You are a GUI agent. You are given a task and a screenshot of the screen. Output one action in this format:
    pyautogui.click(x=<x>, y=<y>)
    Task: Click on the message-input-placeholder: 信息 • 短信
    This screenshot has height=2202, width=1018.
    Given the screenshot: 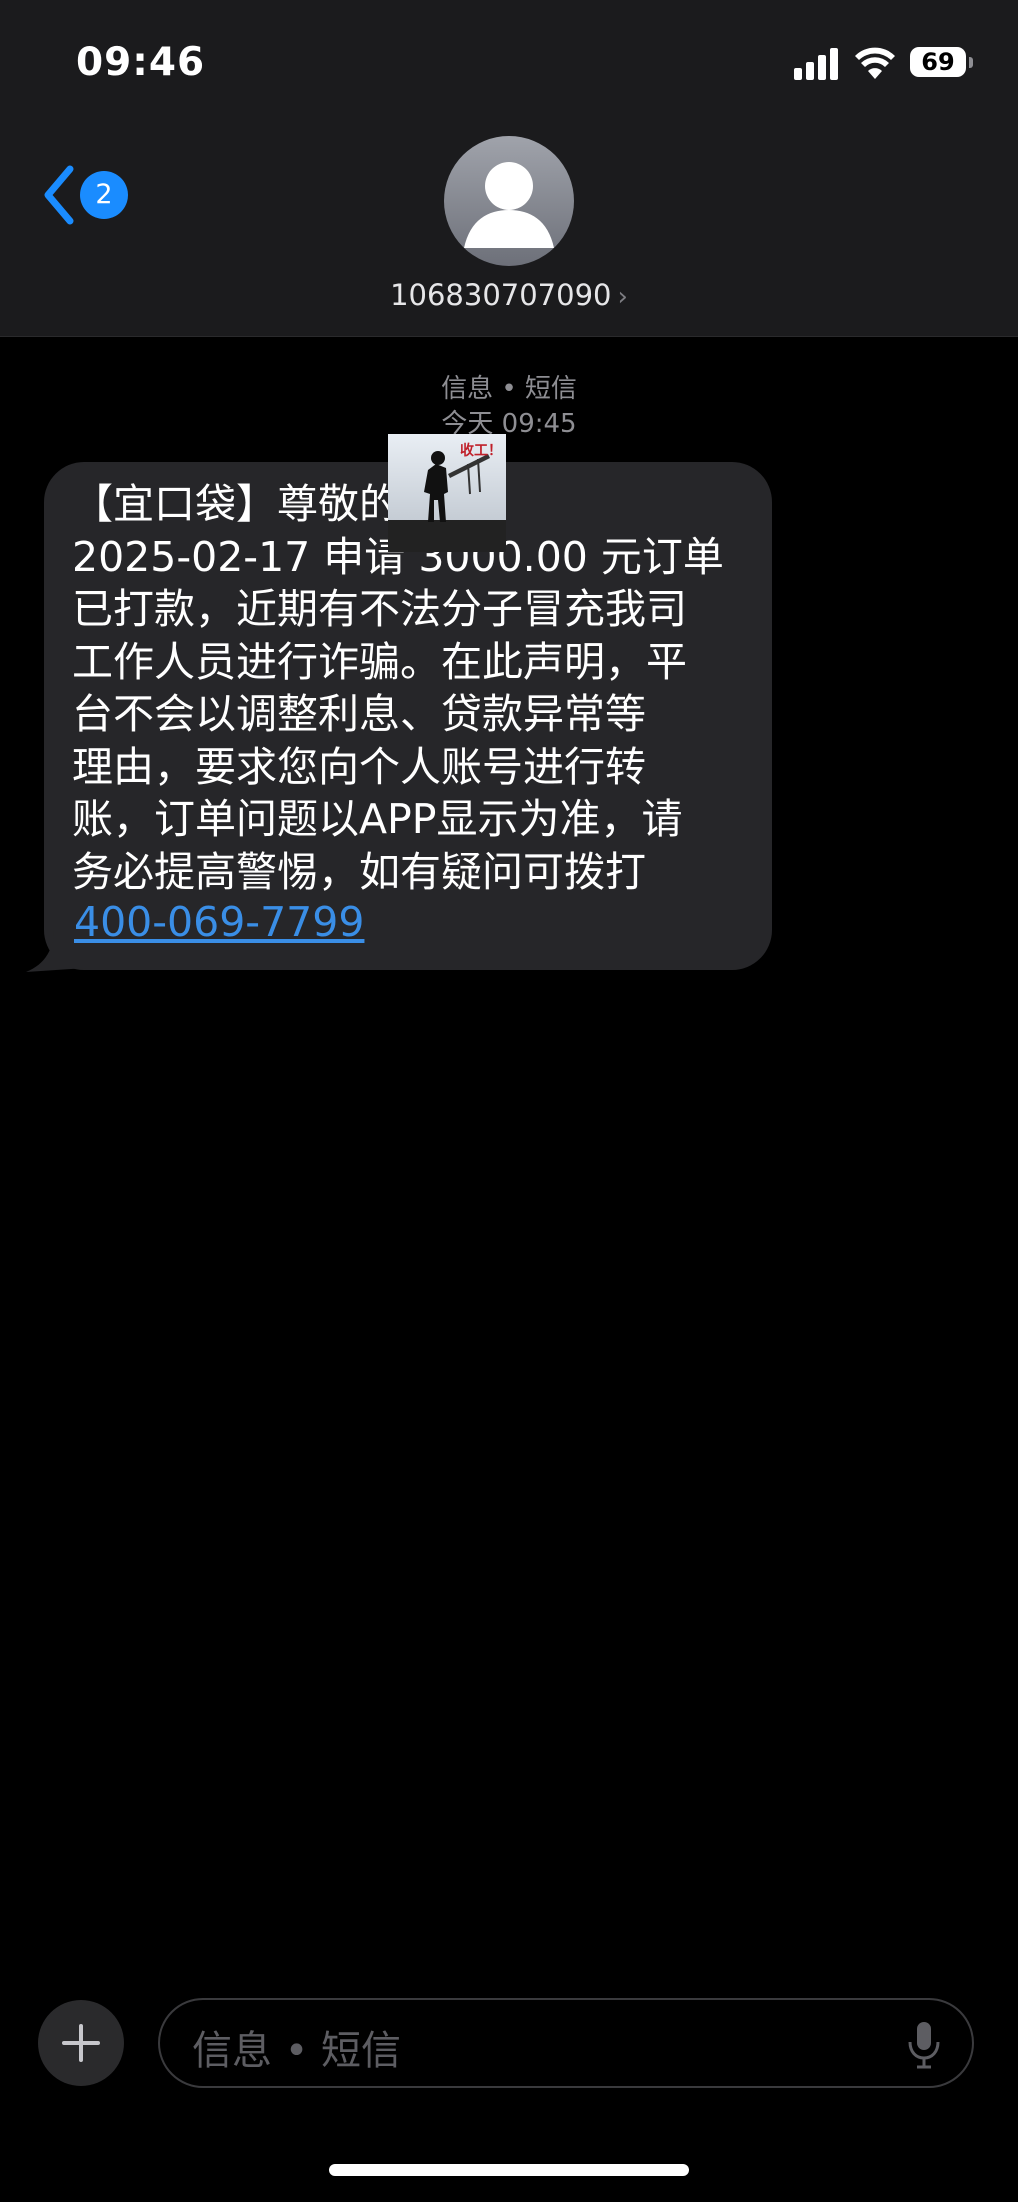 What is the action you would take?
    pyautogui.click(x=297, y=2051)
    